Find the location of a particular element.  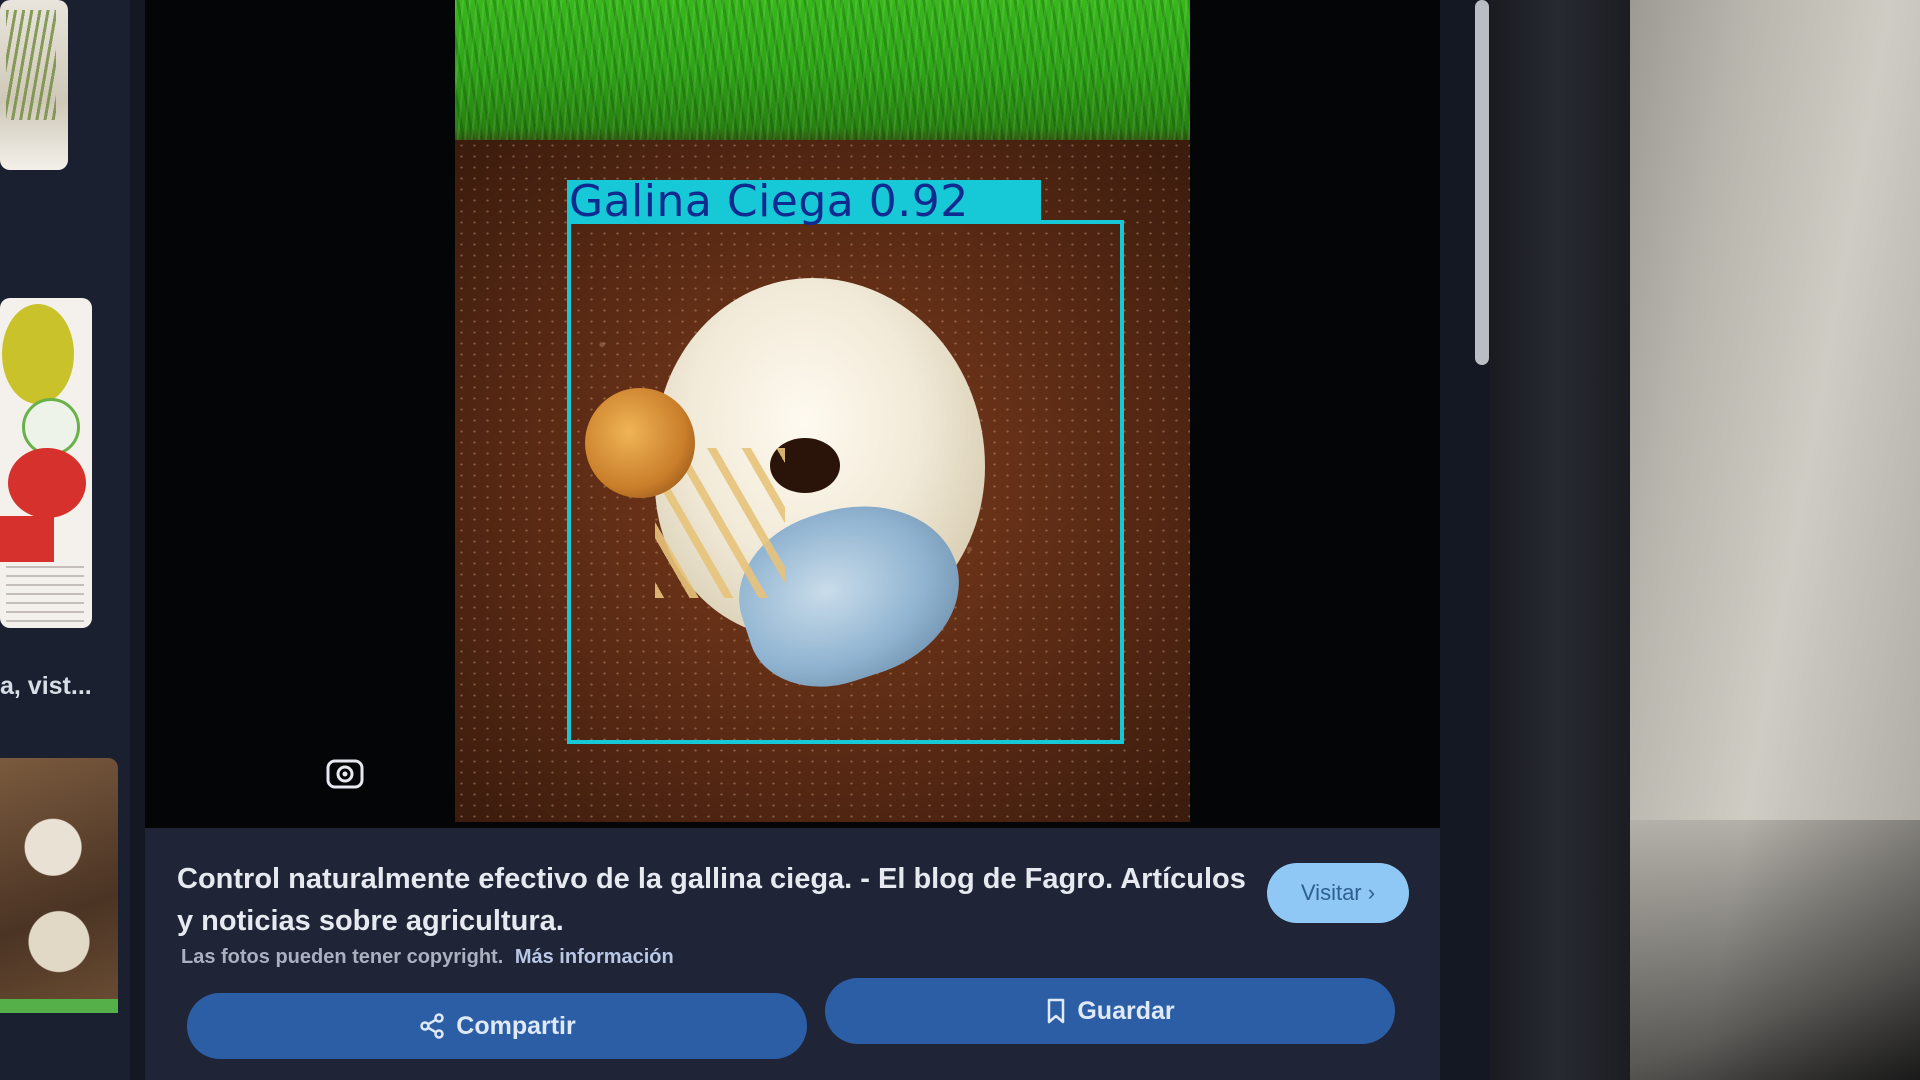

image-grass is located at coordinates (822, 75).